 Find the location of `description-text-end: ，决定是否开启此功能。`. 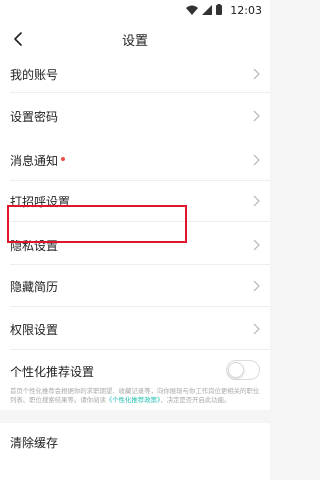

description-text-end: ，决定是否开启此功能。 is located at coordinates (195, 400).